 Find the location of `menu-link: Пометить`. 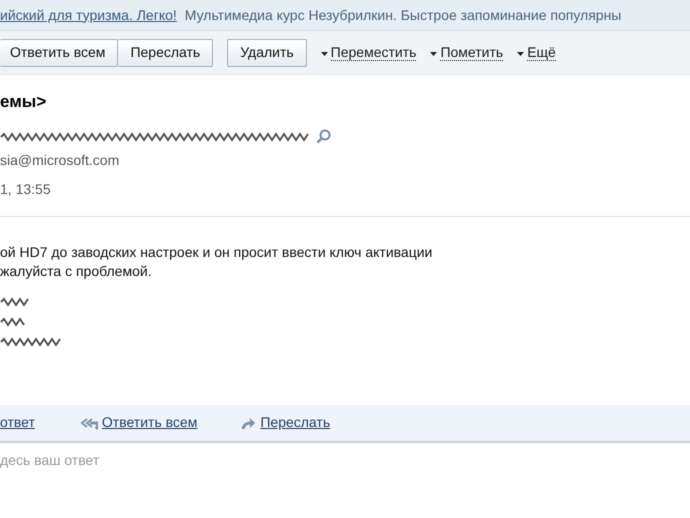

menu-link: Пометить is located at coordinates (472, 52).